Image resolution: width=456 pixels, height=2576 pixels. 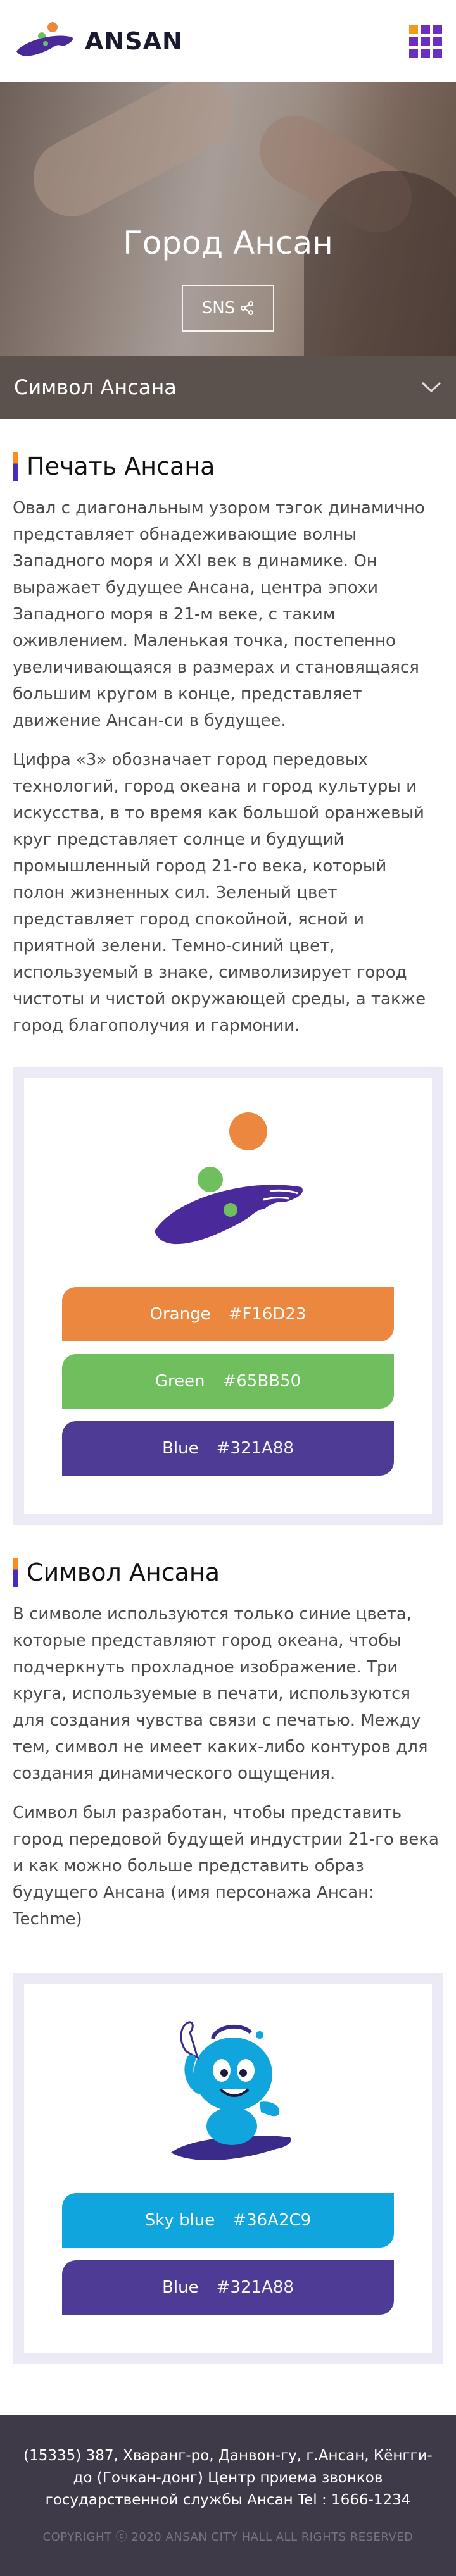 I want to click on ansan-logo-icon, so click(x=44, y=39).